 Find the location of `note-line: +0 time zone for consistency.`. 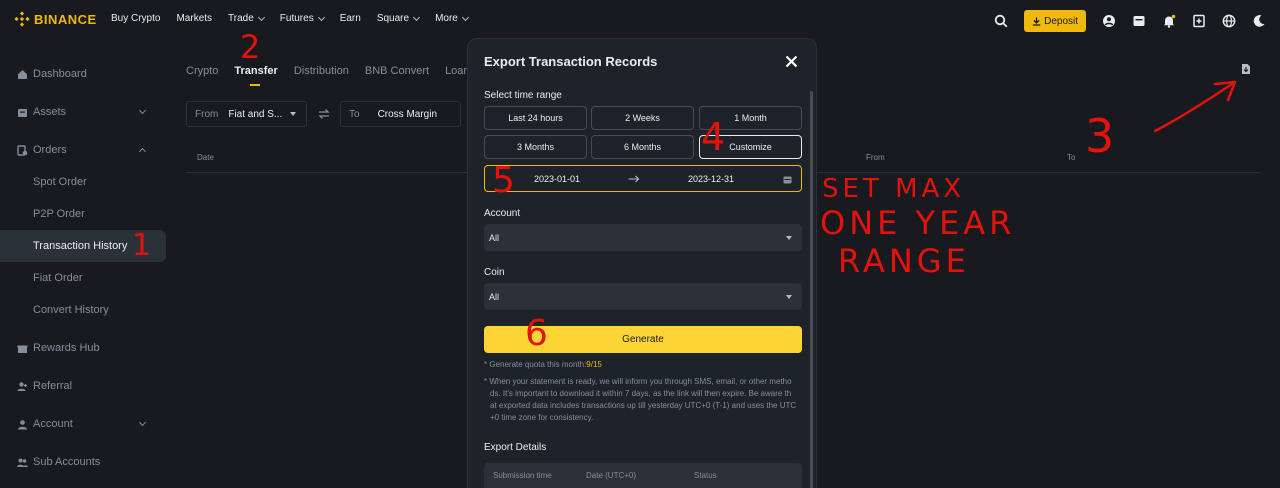

note-line: +0 time zone for consistency. is located at coordinates (542, 417).